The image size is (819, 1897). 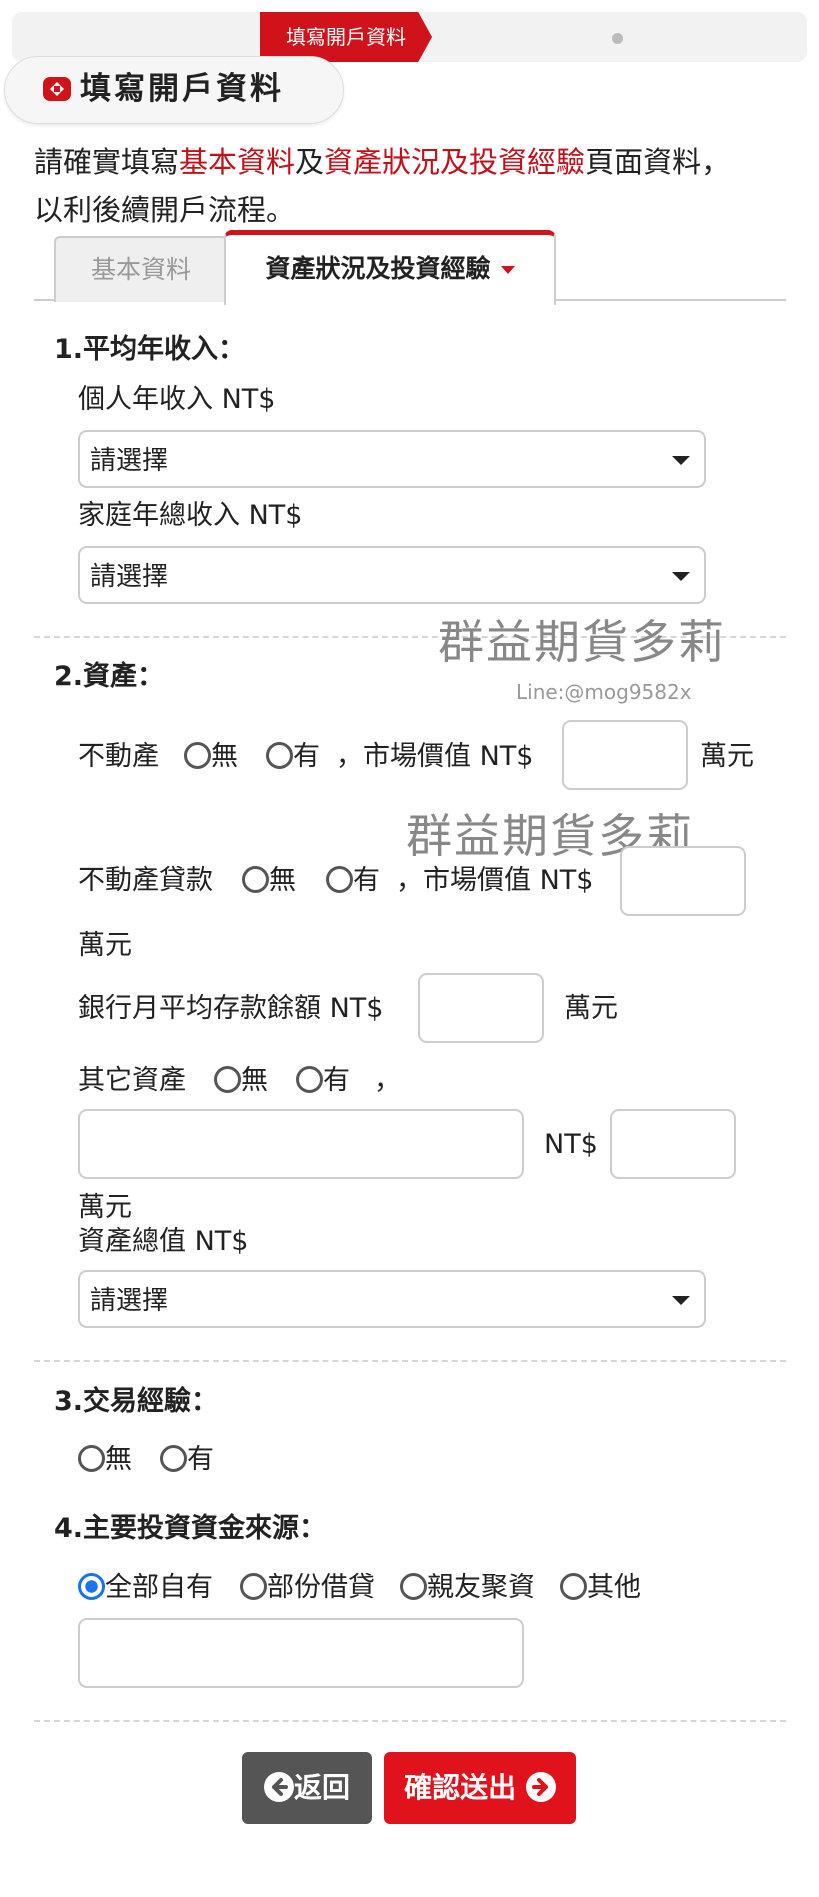 I want to click on real-estate-loan-no-option: 無, so click(x=269, y=881).